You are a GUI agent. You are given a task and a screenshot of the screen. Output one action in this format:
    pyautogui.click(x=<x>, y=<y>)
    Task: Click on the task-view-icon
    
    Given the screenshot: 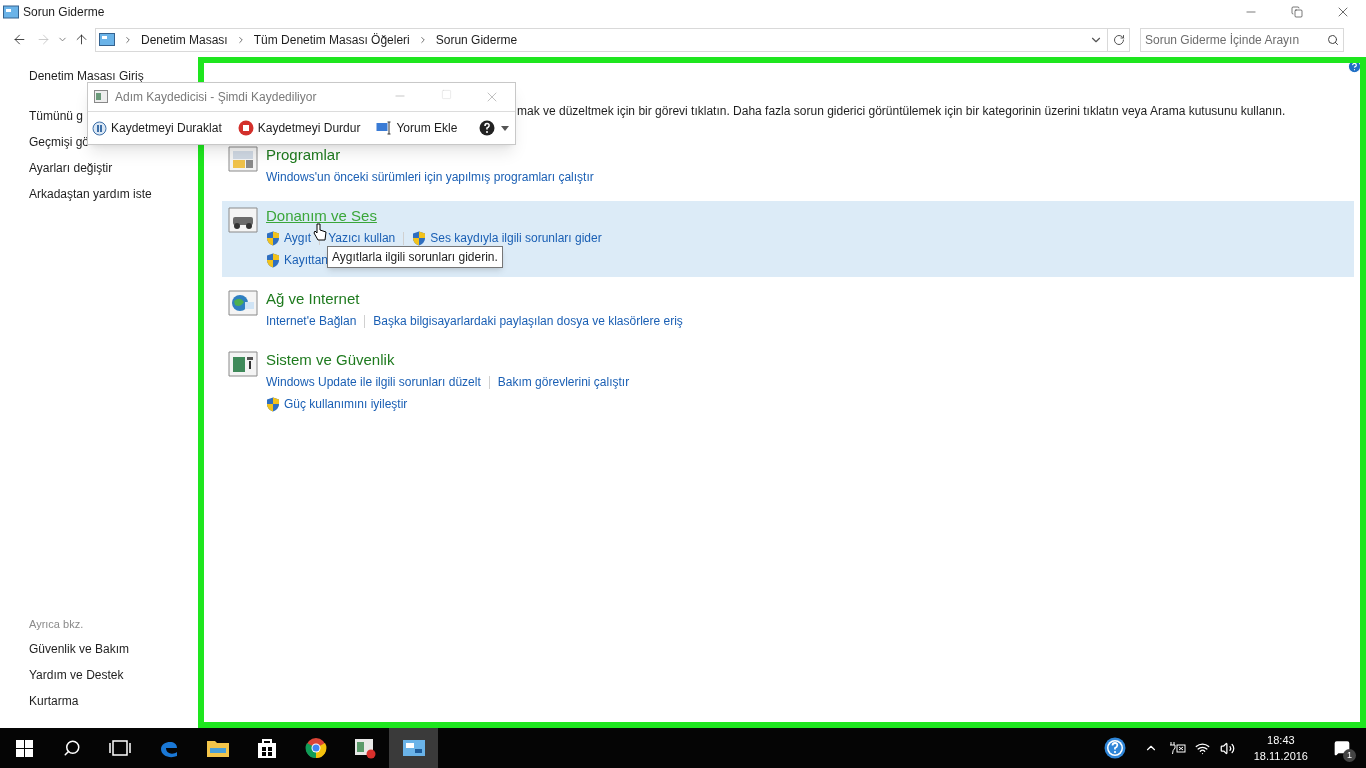 What is the action you would take?
    pyautogui.click(x=120, y=748)
    